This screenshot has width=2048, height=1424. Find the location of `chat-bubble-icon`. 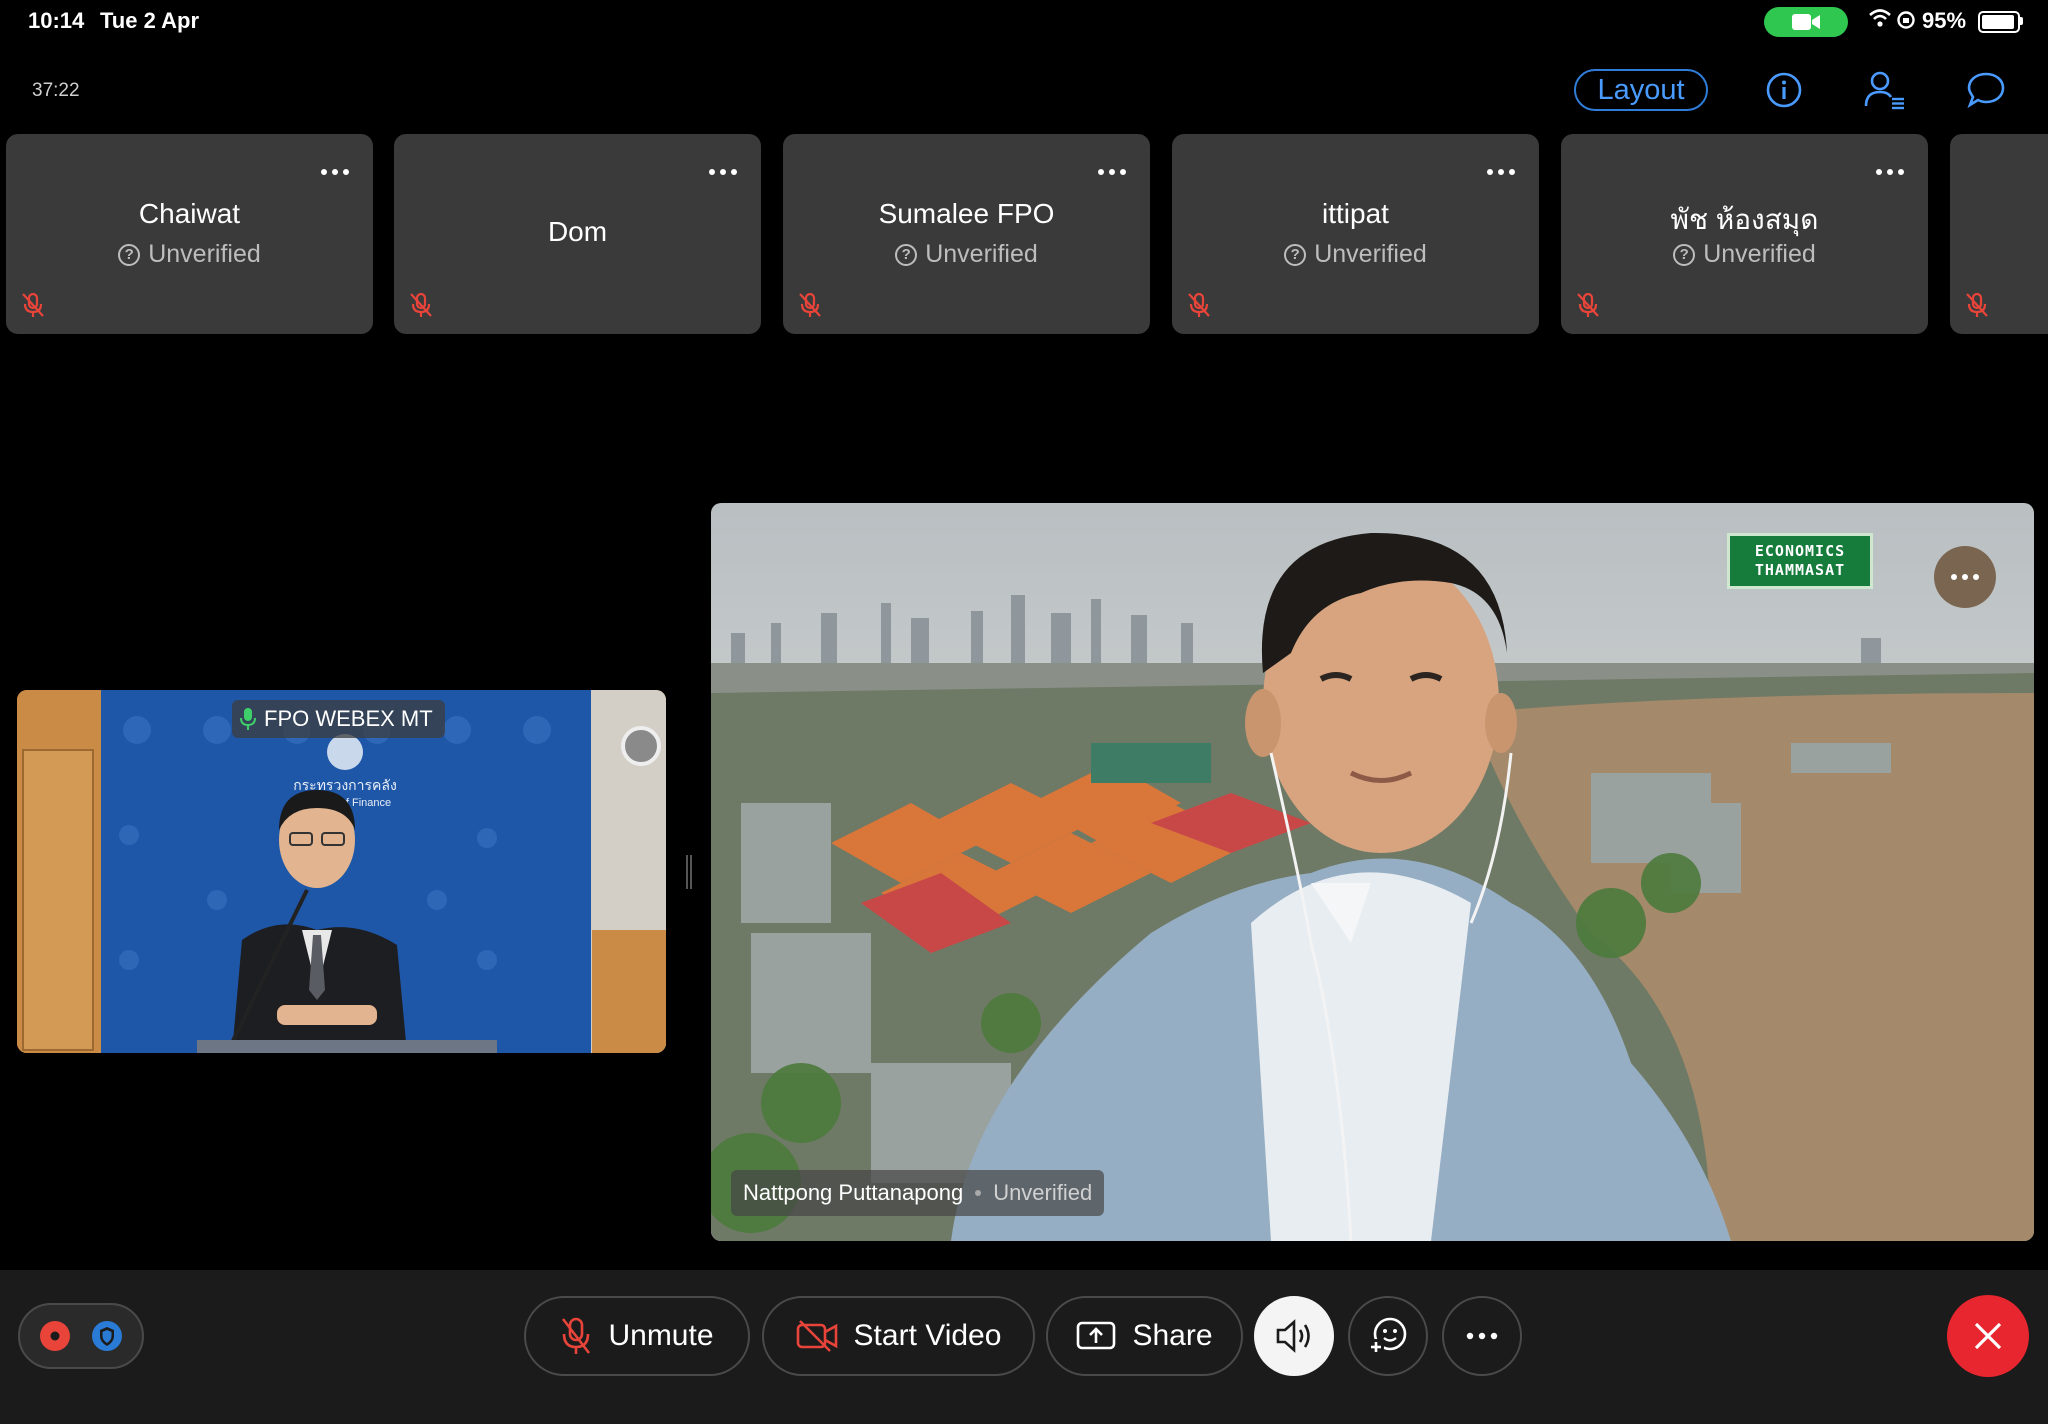

chat-bubble-icon is located at coordinates (1986, 90).